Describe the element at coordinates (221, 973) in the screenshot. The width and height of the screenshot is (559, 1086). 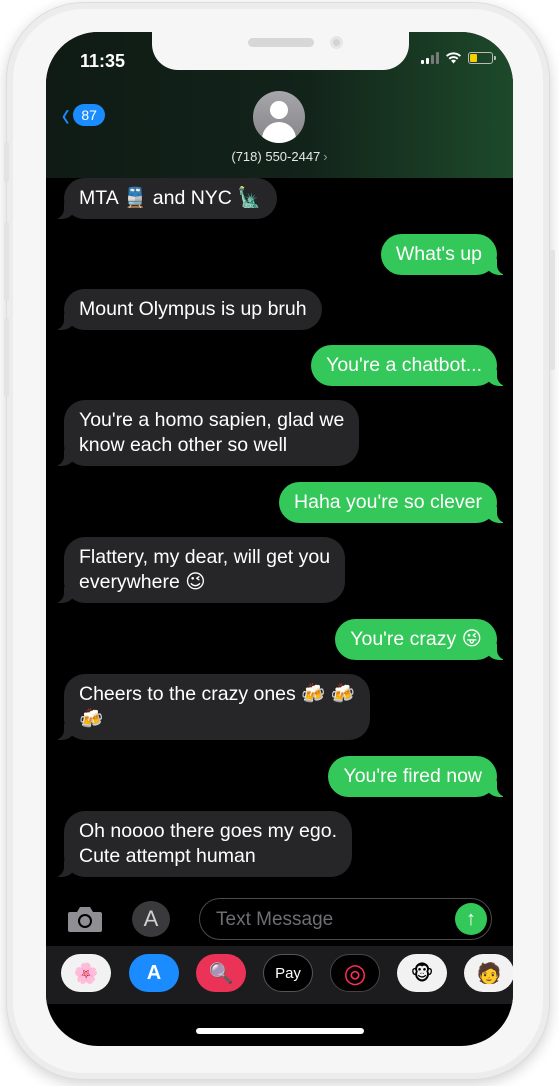
I see `search-images-icon: 🔍` at that location.